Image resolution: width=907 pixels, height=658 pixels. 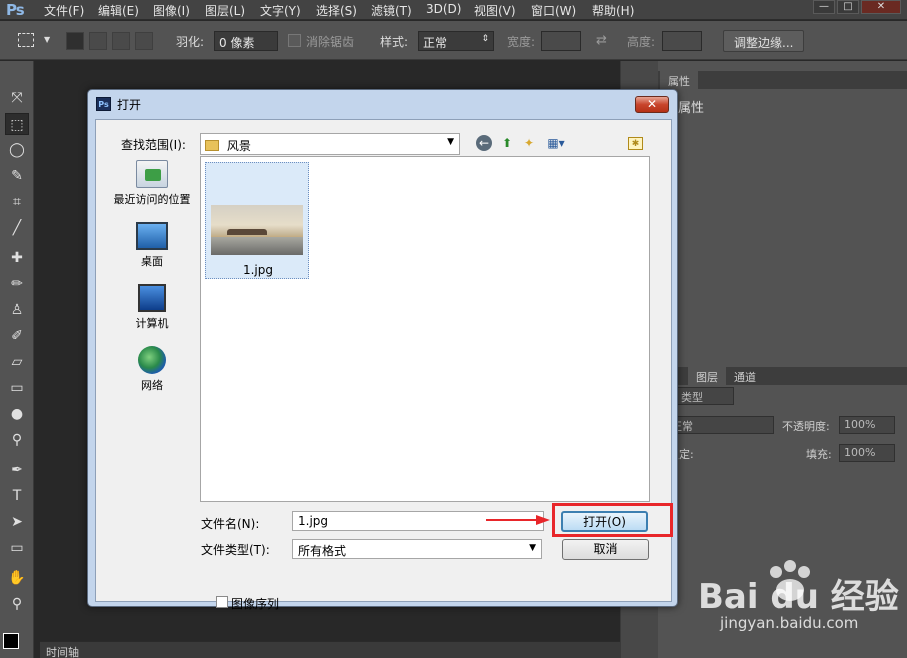 I want to click on place-label: 网络, so click(x=152, y=385).